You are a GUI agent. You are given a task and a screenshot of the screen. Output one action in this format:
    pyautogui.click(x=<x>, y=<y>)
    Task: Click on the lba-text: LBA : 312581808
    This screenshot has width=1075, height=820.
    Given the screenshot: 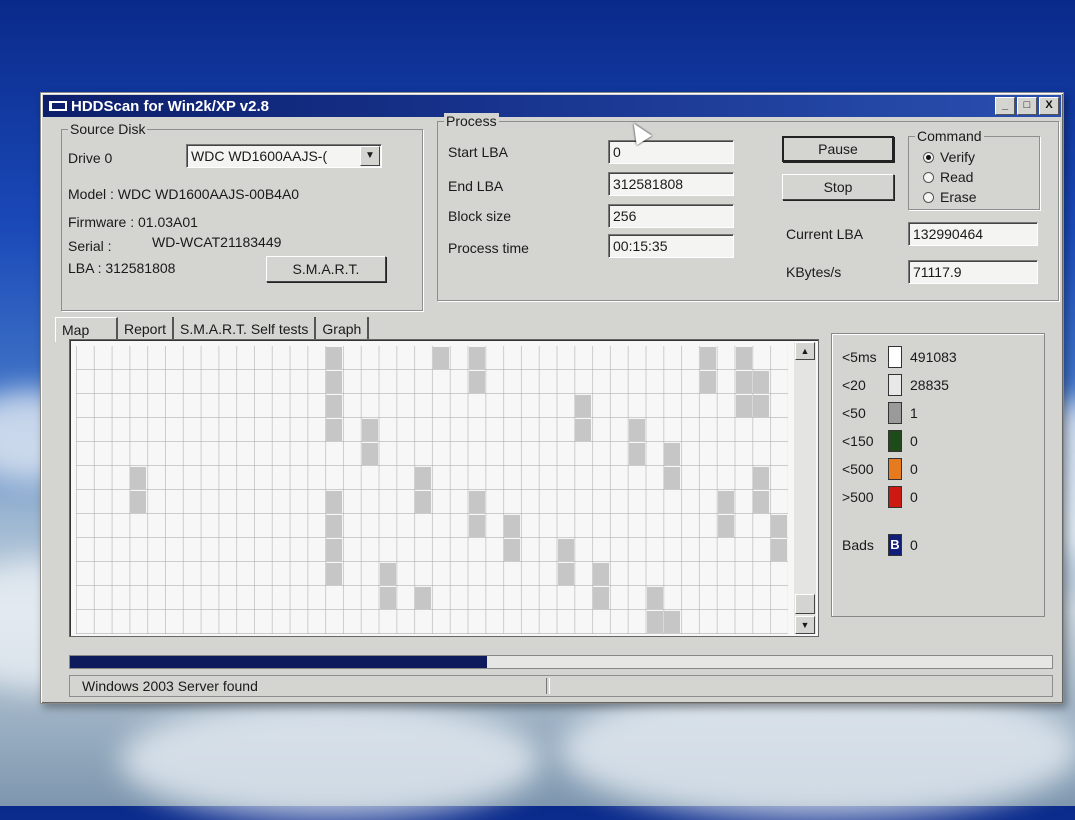 What is the action you would take?
    pyautogui.click(x=122, y=268)
    